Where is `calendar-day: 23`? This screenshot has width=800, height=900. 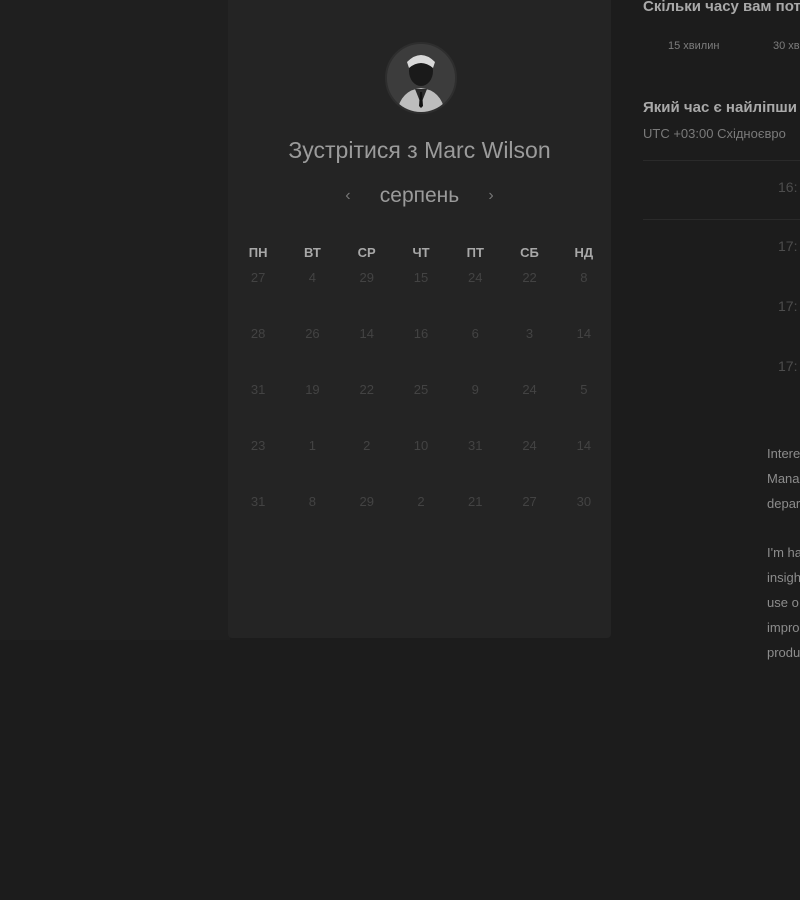
calendar-day: 23 is located at coordinates (258, 445).